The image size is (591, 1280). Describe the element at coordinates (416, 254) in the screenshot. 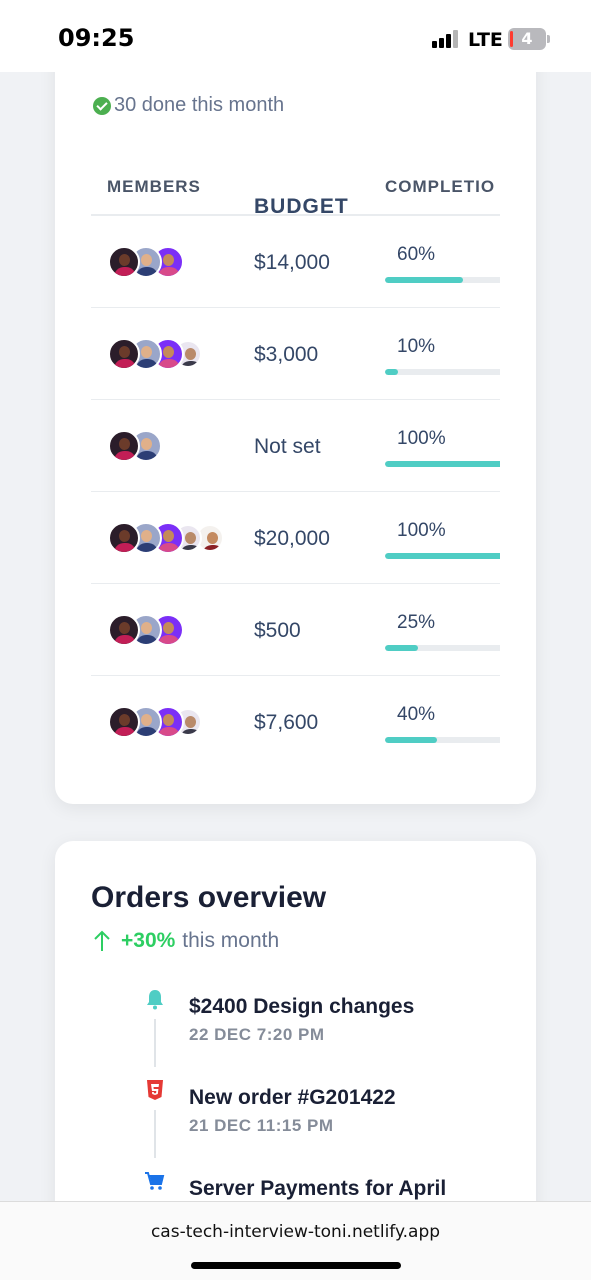

I see `completion-percent: 60%` at that location.